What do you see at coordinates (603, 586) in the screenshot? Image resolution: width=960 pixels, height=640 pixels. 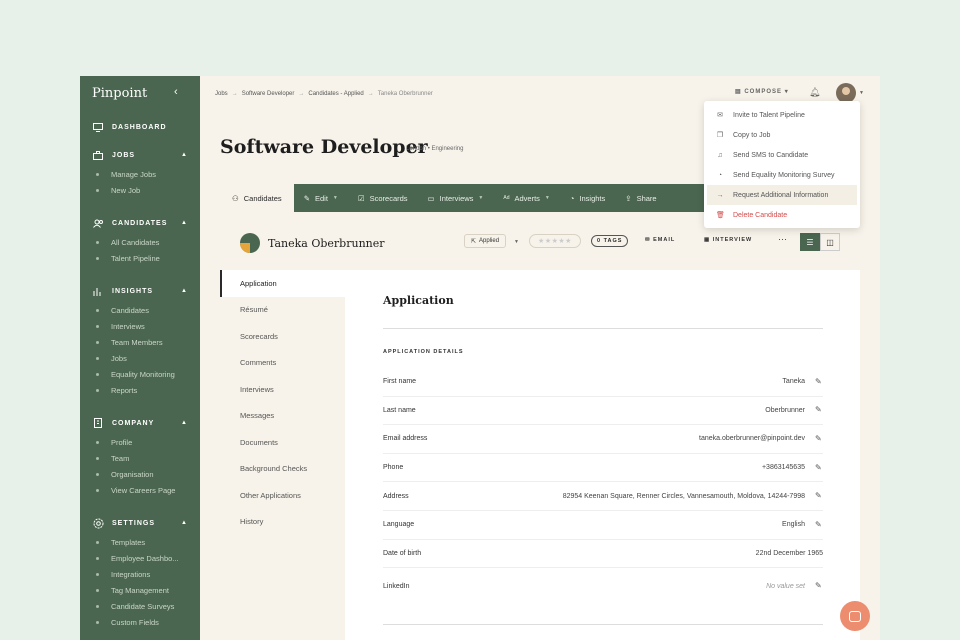 I see `detail-row-linkedin: LinkedIn No value set ✎` at bounding box center [603, 586].